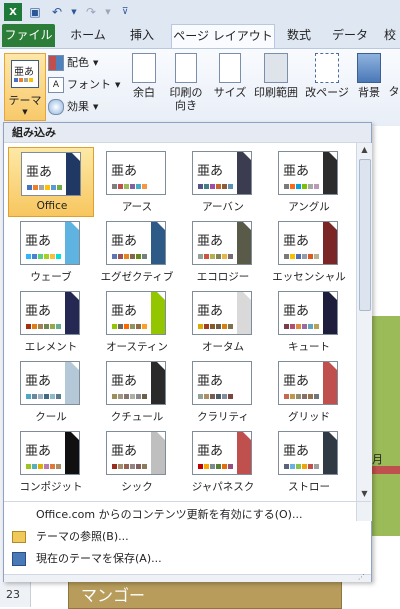 Image resolution: width=400 pixels, height=609 pixels. I want to click on undo-icon: ↶, so click(57, 12).